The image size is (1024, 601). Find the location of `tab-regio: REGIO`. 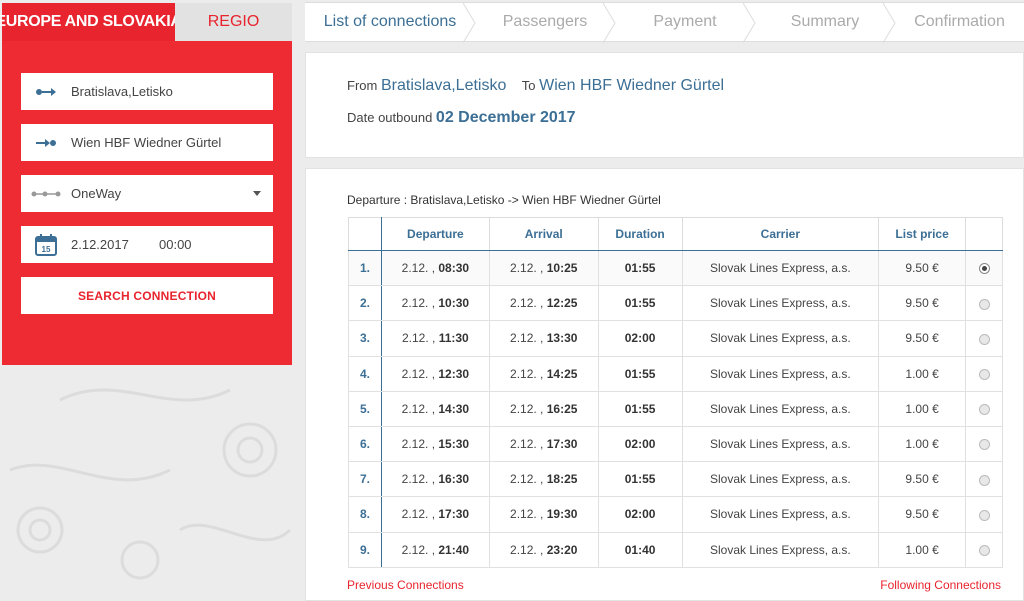

tab-regio: REGIO is located at coordinates (233, 22).